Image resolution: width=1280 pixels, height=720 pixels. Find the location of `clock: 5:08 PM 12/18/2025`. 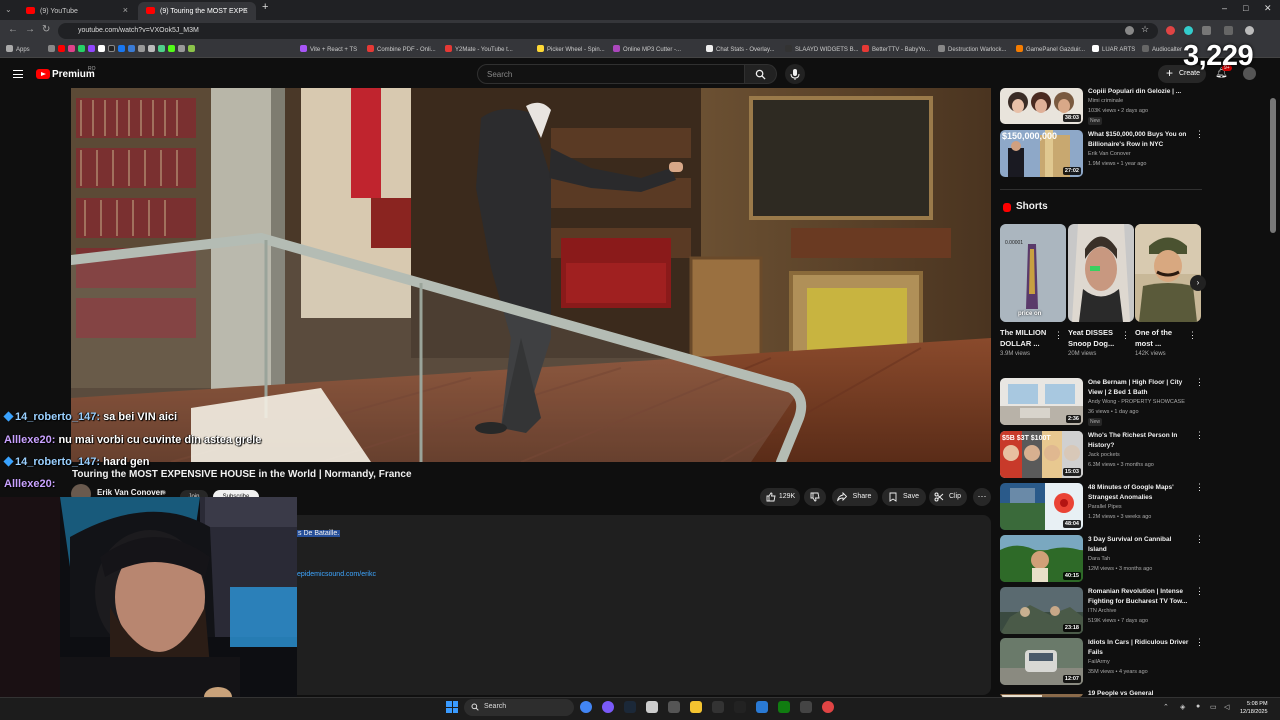

clock: 5:08 PM 12/18/2025 is located at coordinates (1254, 708).